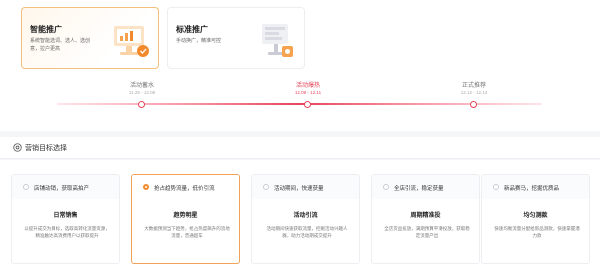  What do you see at coordinates (427, 232) in the screenshot?
I see `goal-desc: 全店货品投放，满期预算平滑投放，获取稳定流量产出` at bounding box center [427, 232].